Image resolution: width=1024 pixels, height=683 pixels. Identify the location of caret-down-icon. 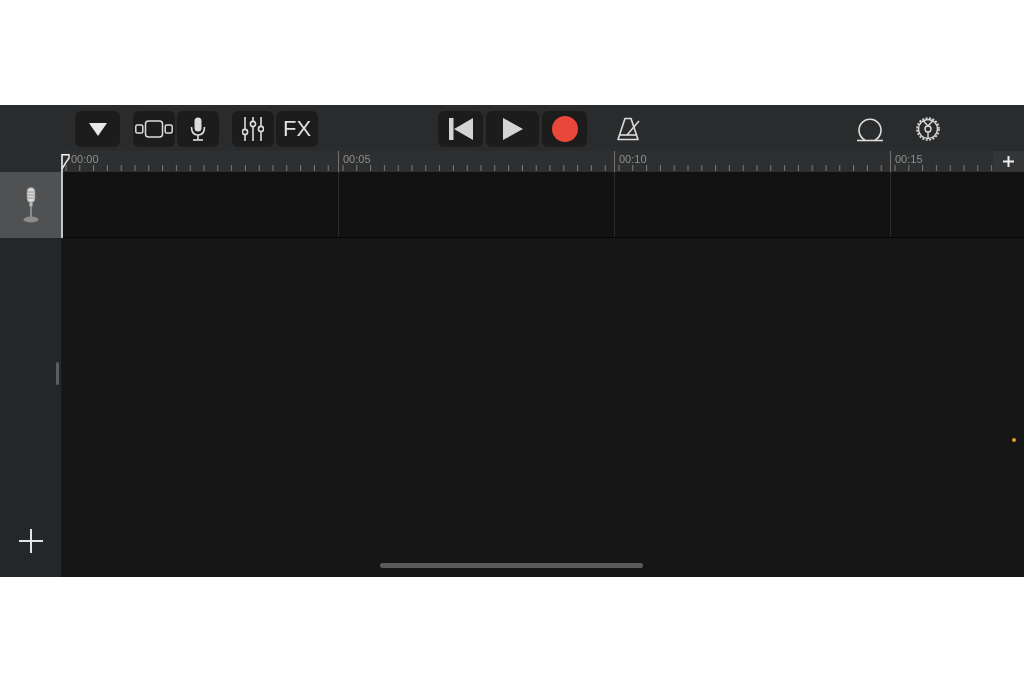
(97, 129).